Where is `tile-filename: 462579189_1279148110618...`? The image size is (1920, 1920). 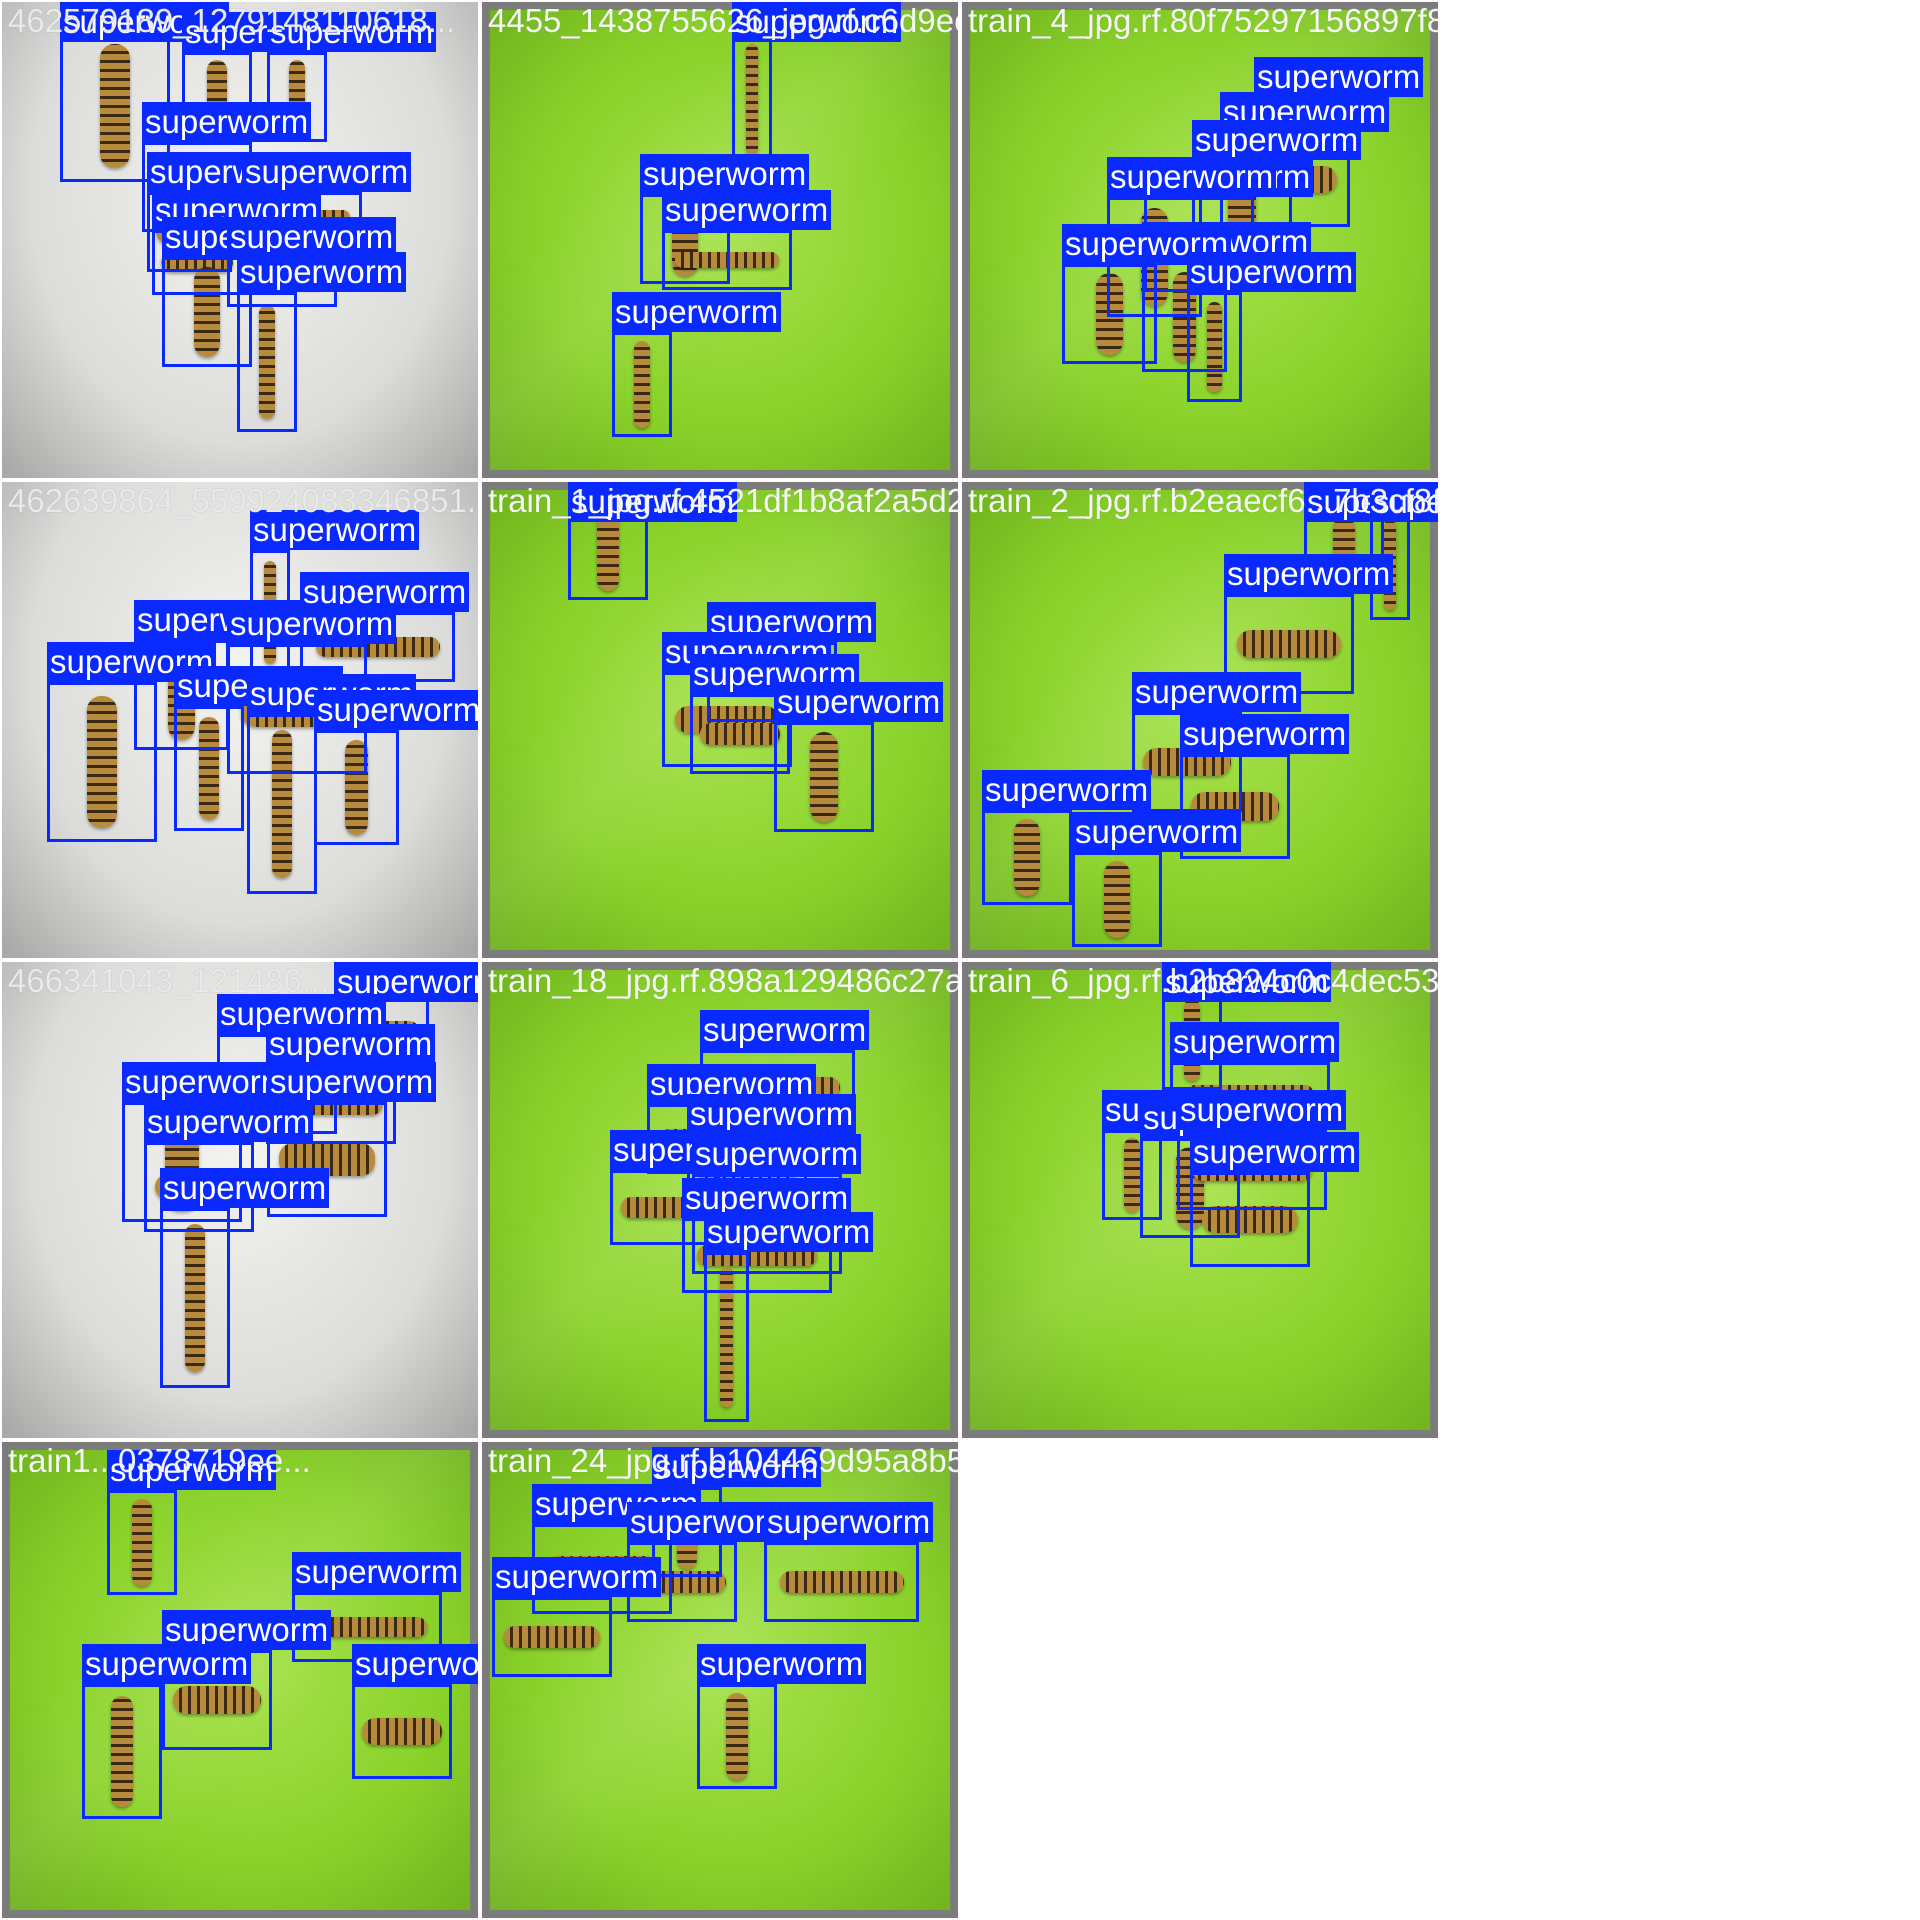
tile-filename: 462579189_1279148110618... is located at coordinates (232, 20).